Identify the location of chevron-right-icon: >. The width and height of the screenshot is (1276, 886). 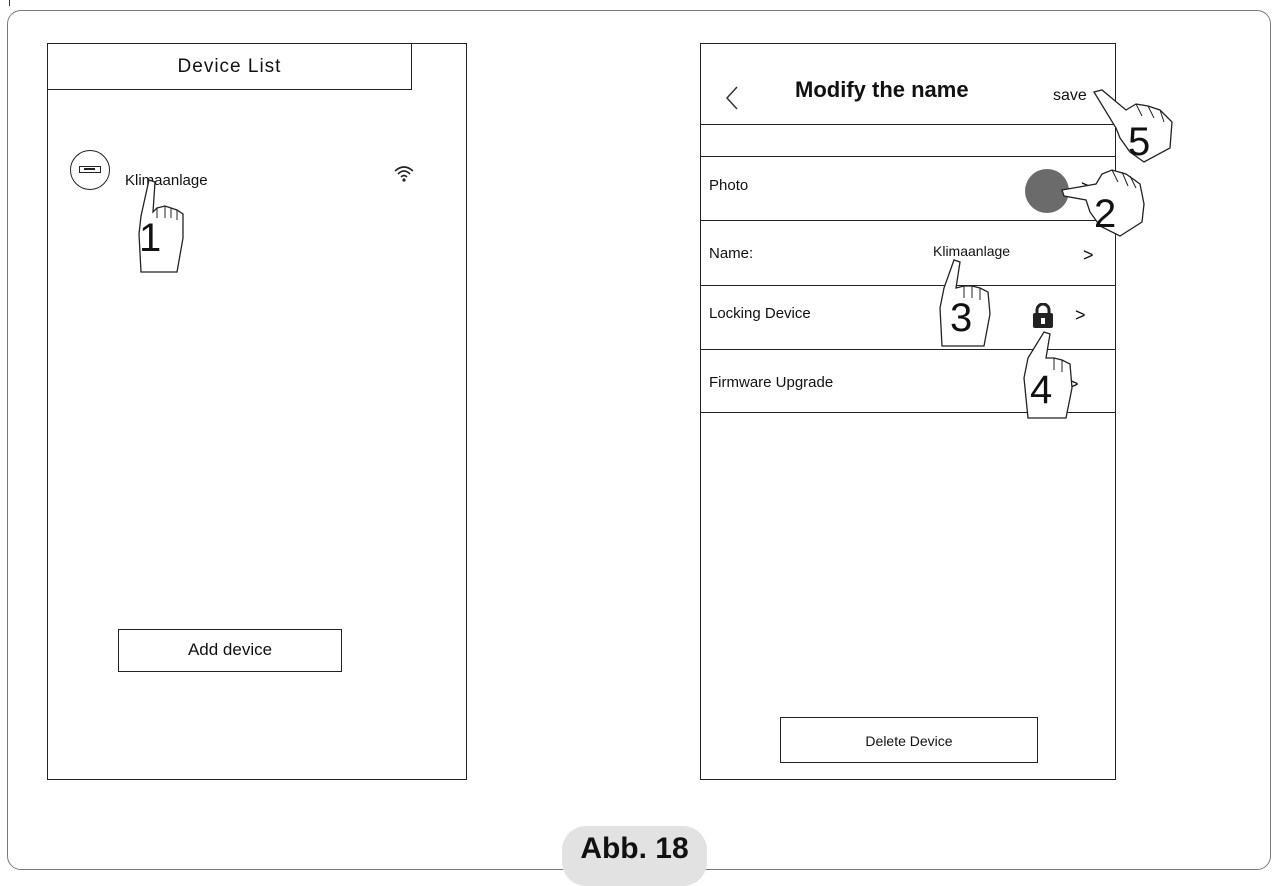
(1080, 315).